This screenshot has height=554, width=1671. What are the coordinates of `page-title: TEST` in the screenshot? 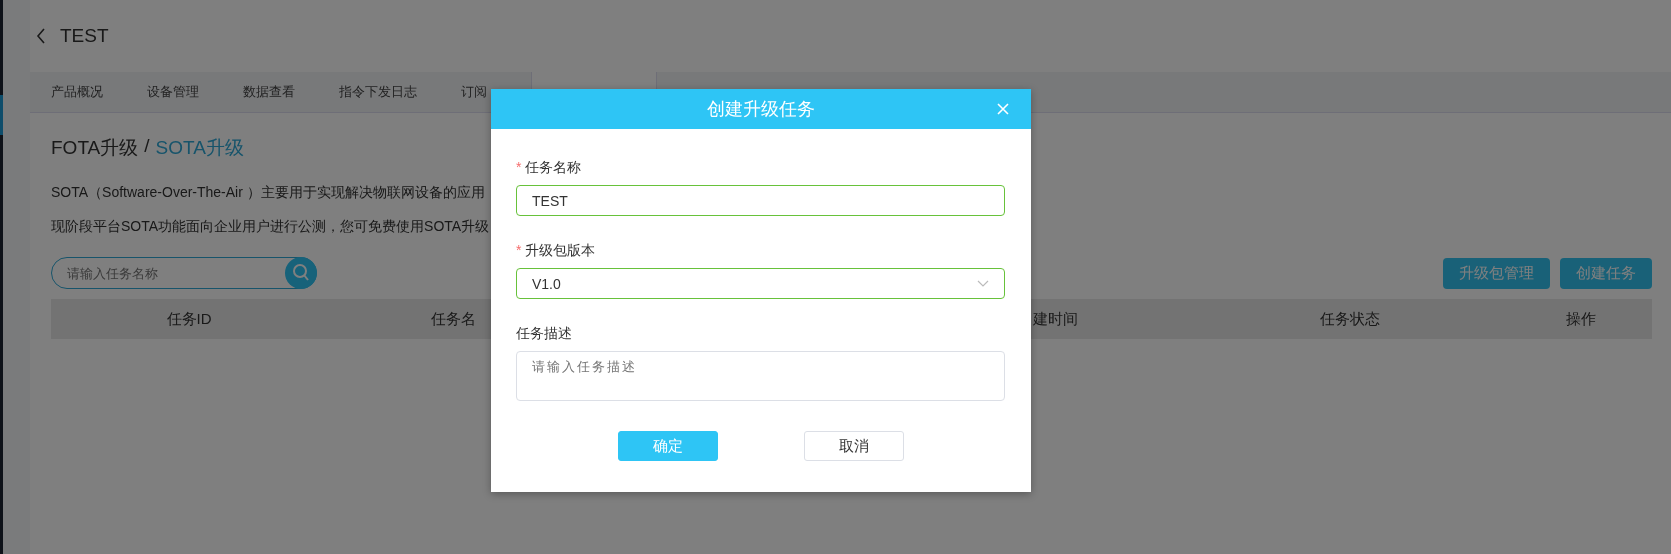 It's located at (84, 36).